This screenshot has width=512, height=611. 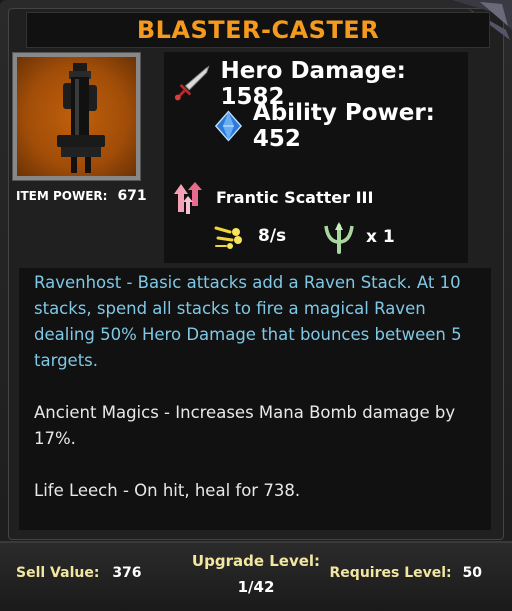 I want to click on weapon-icon, so click(x=81, y=118).